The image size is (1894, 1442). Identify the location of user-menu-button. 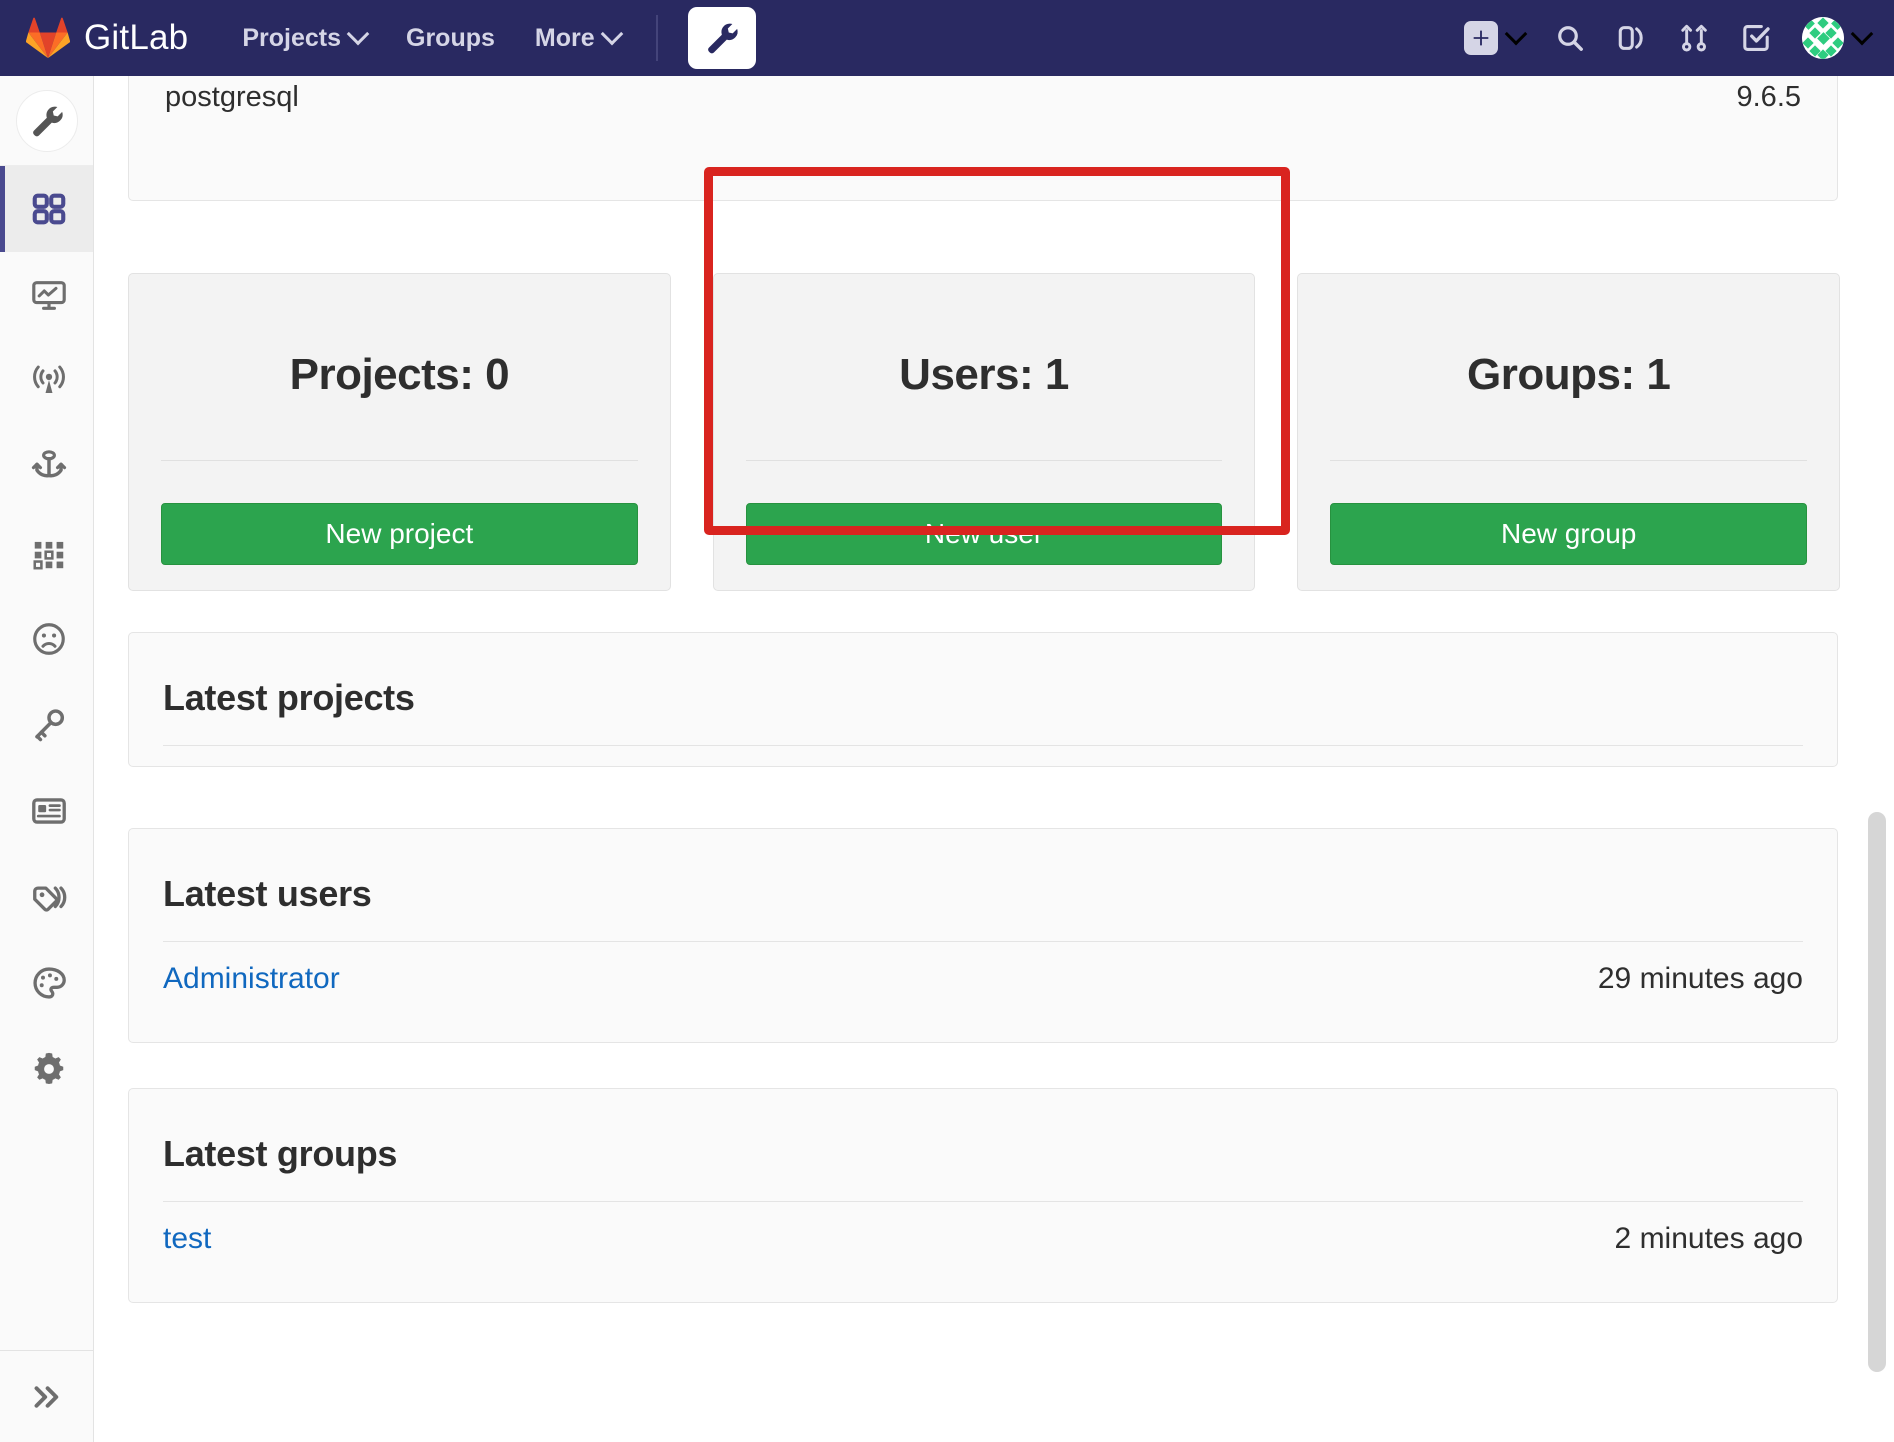
(1838, 38).